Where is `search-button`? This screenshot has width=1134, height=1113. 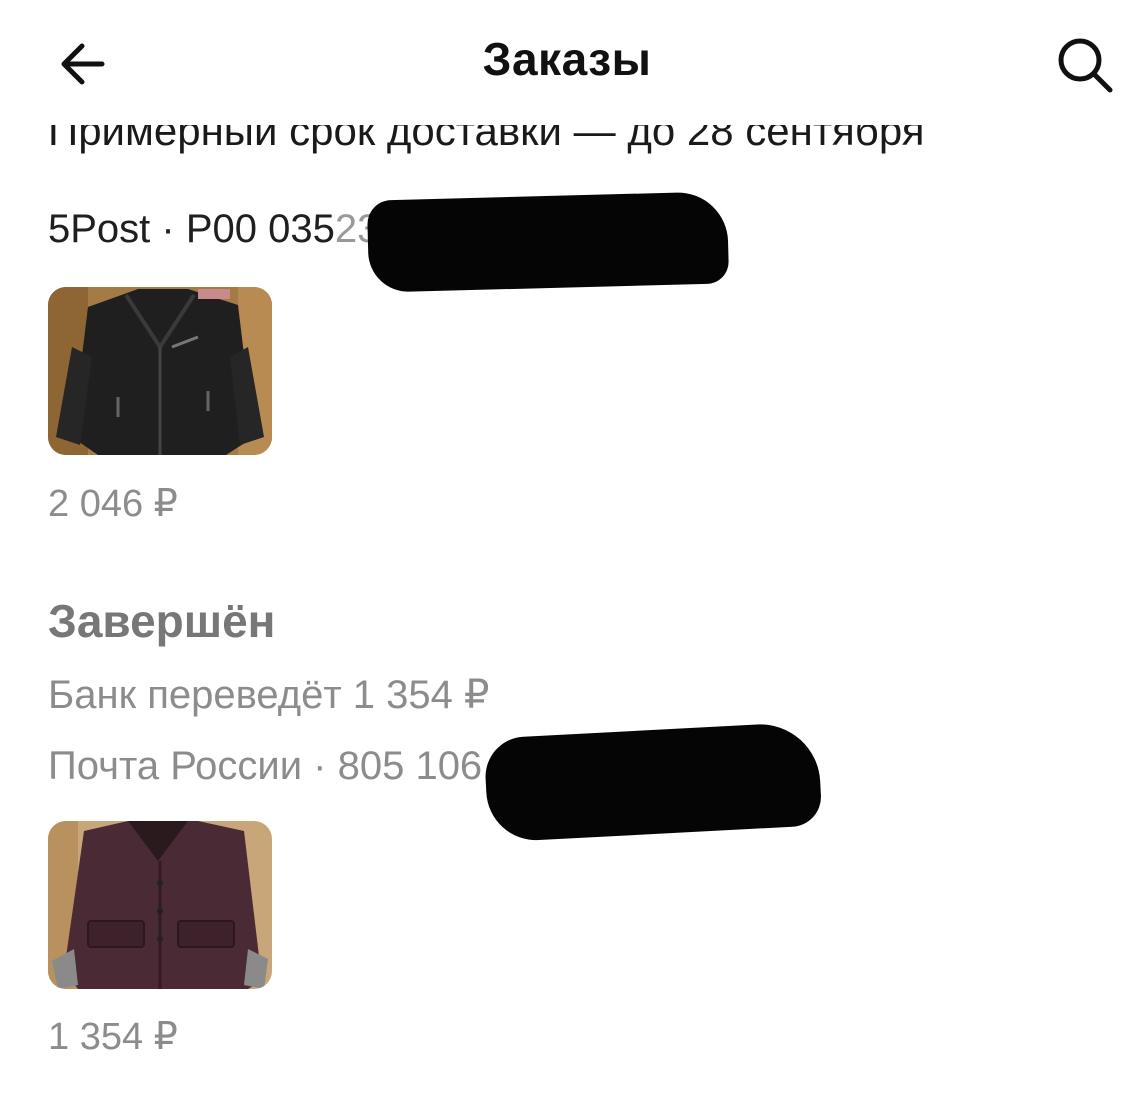
search-button is located at coordinates (1083, 63).